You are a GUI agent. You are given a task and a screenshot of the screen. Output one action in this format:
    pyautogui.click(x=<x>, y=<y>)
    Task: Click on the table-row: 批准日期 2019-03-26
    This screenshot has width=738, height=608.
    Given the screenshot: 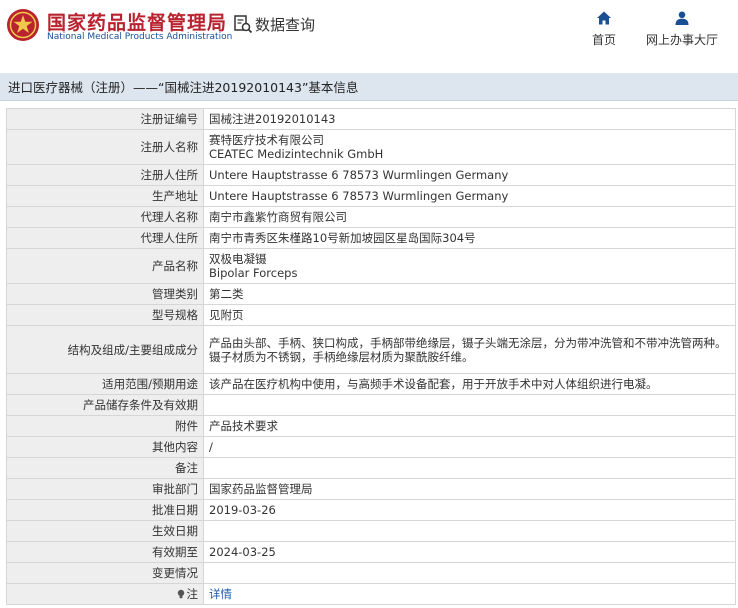 What is the action you would take?
    pyautogui.click(x=371, y=510)
    